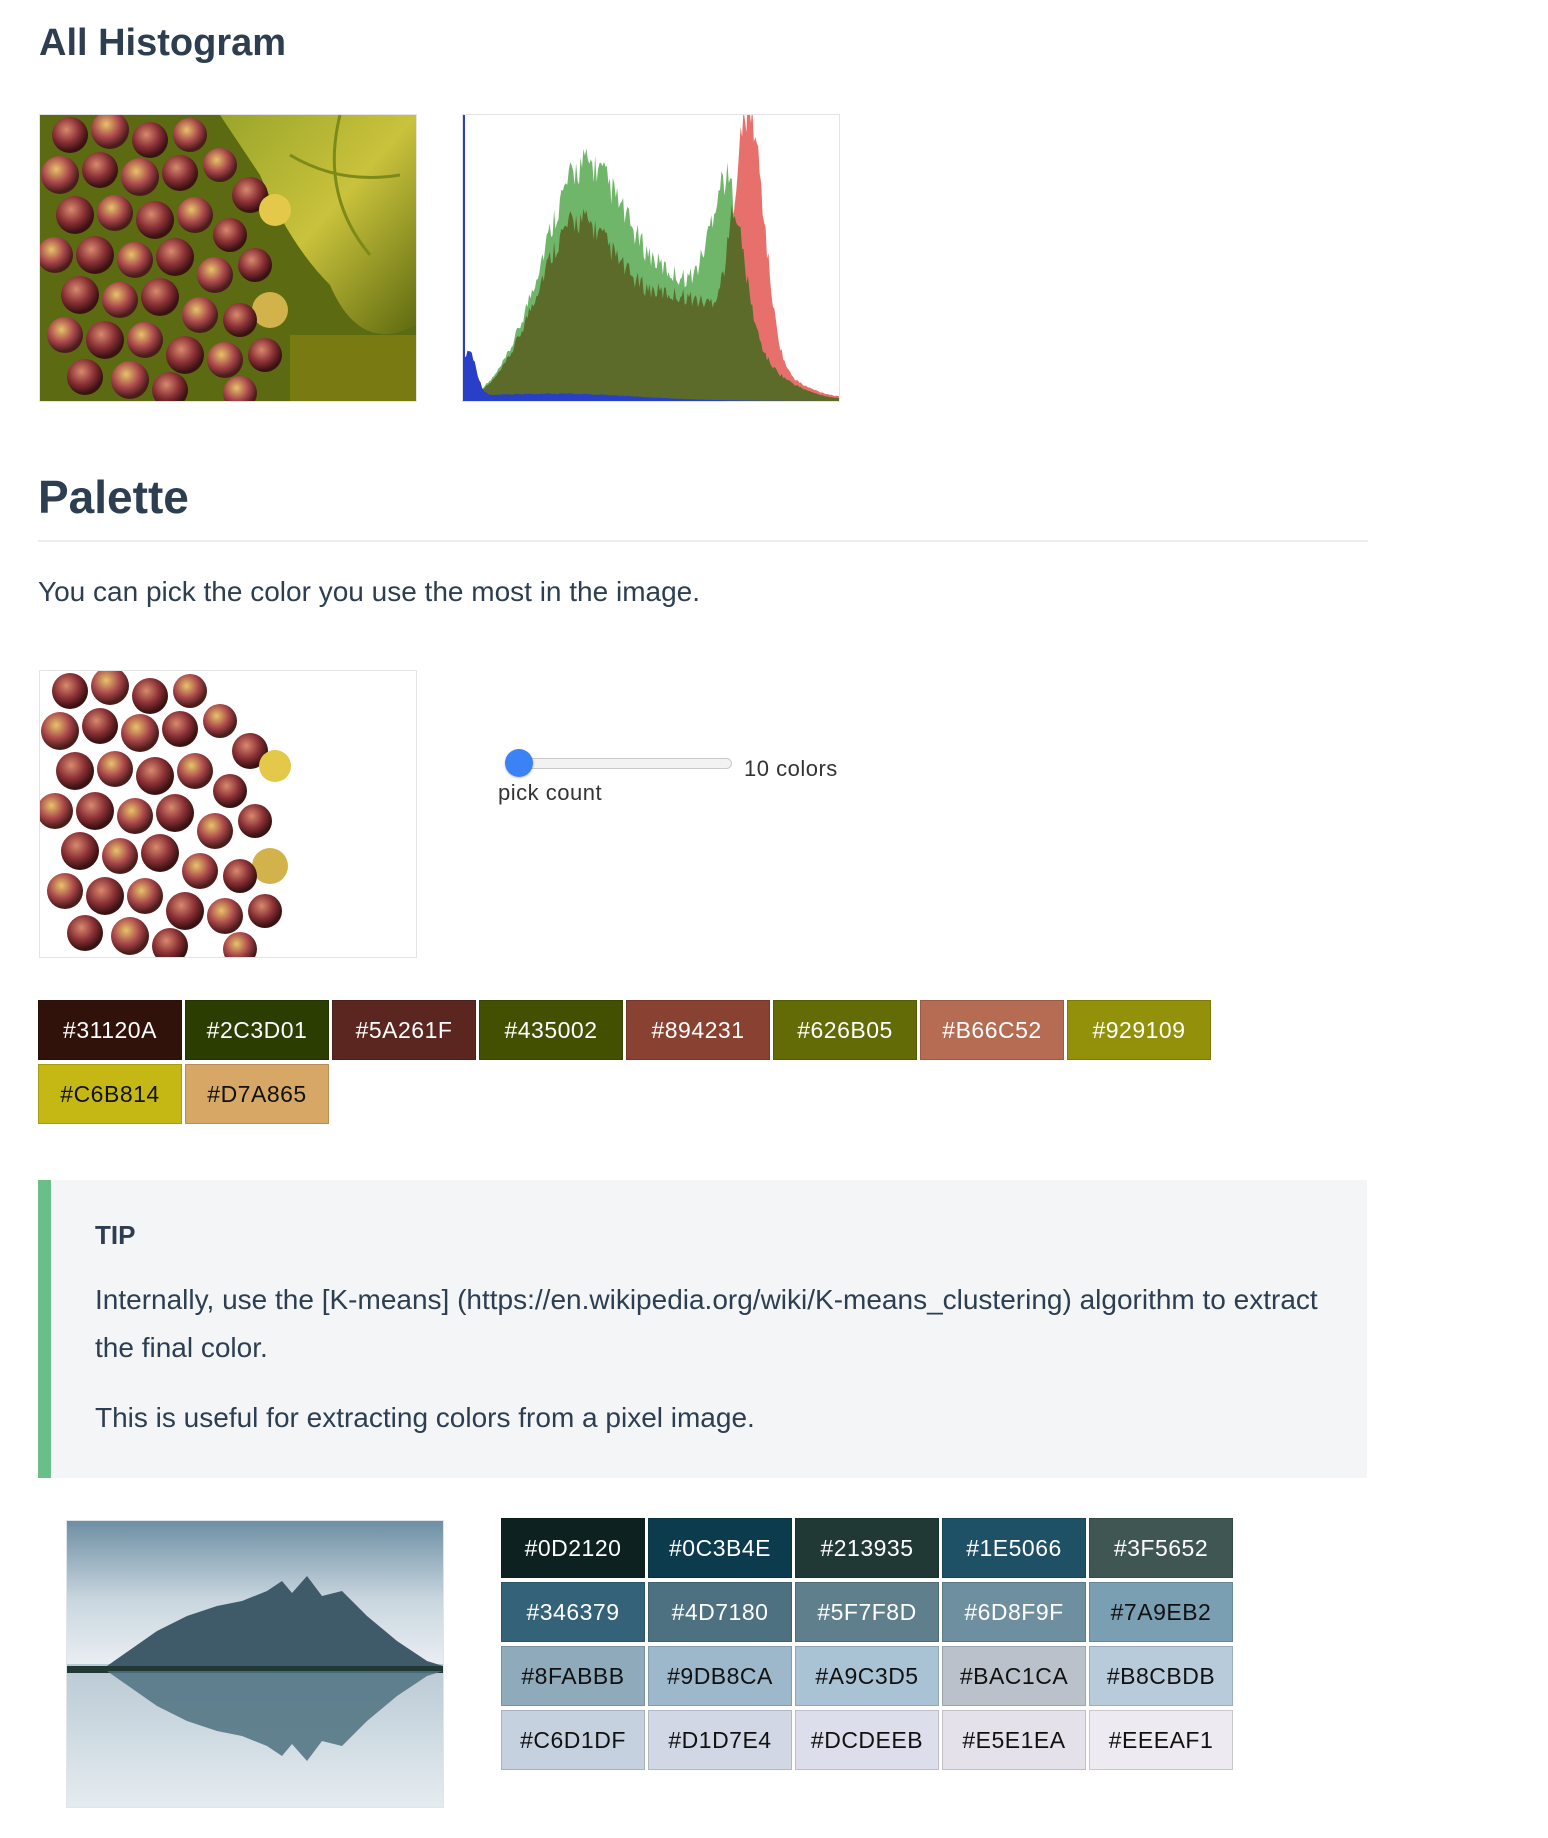 This screenshot has height=1838, width=1548. I want to click on color-swatch: #4D7180, so click(720, 1612).